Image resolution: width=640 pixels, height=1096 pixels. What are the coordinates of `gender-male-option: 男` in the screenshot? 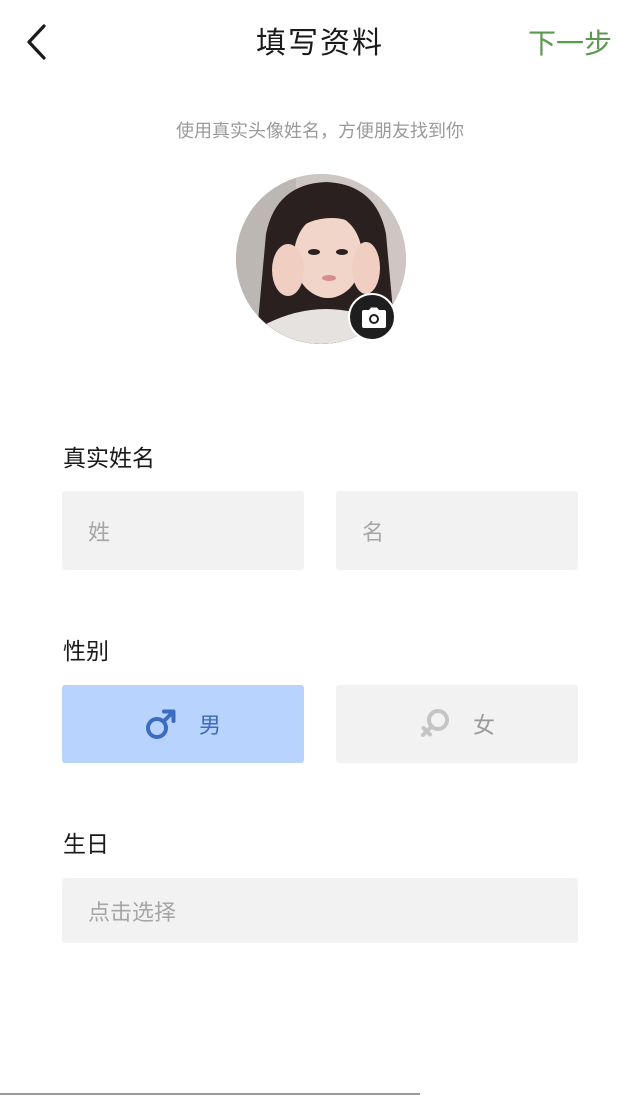 It's located at (183, 724).